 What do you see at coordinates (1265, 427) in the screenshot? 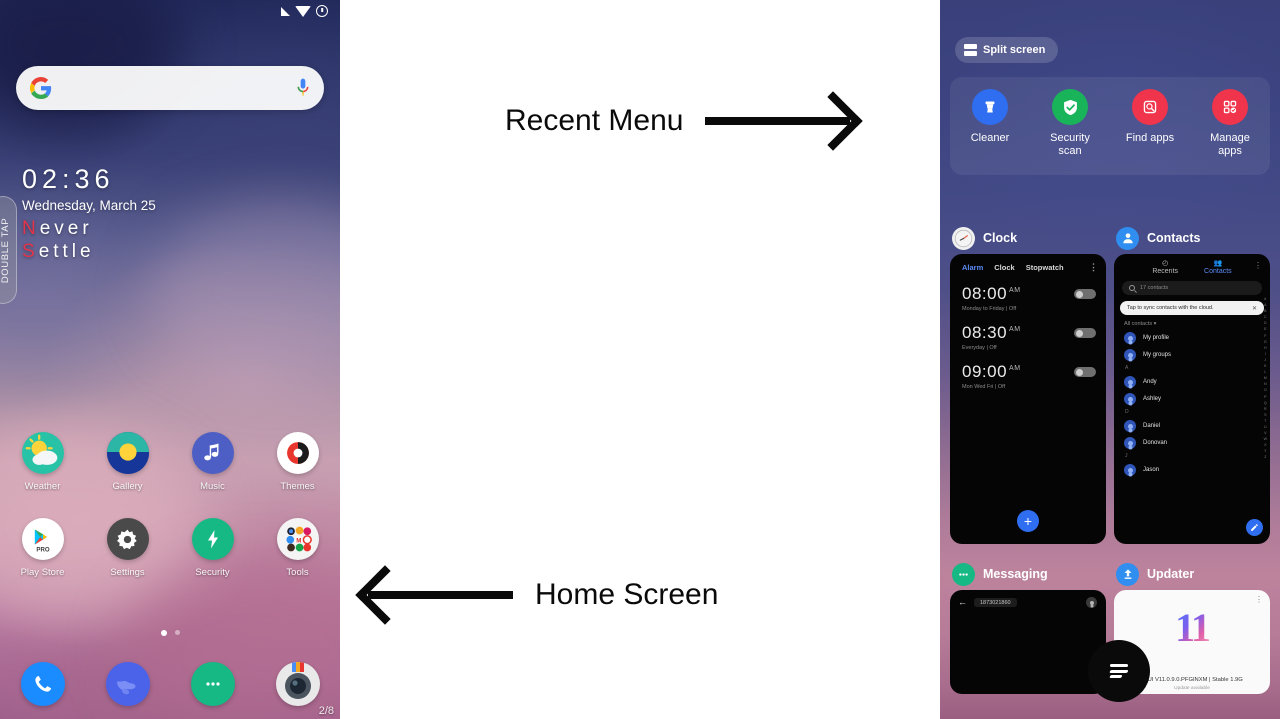
I see `index-letter: U` at bounding box center [1265, 427].